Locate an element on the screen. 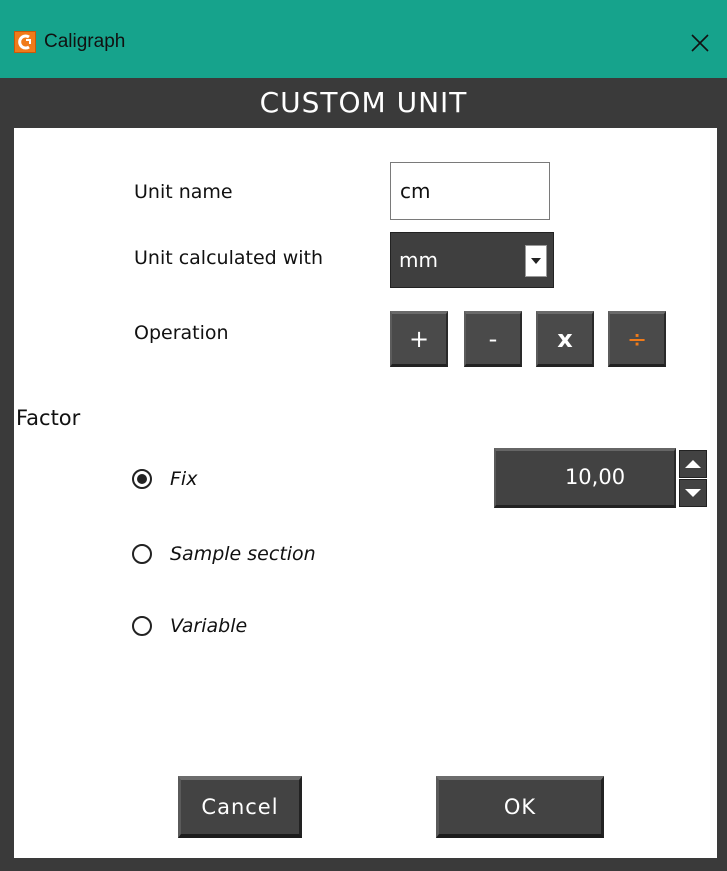 This screenshot has width=727, height=871. ok-button: OK is located at coordinates (520, 807).